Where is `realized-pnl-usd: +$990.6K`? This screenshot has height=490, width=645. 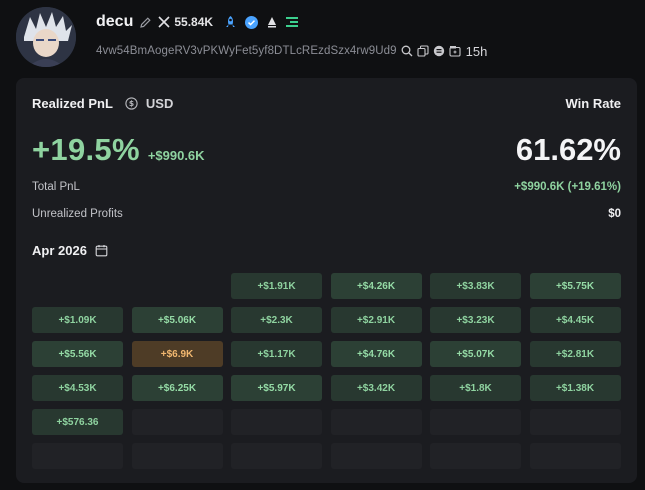
realized-pnl-usd: +$990.6K is located at coordinates (176, 155).